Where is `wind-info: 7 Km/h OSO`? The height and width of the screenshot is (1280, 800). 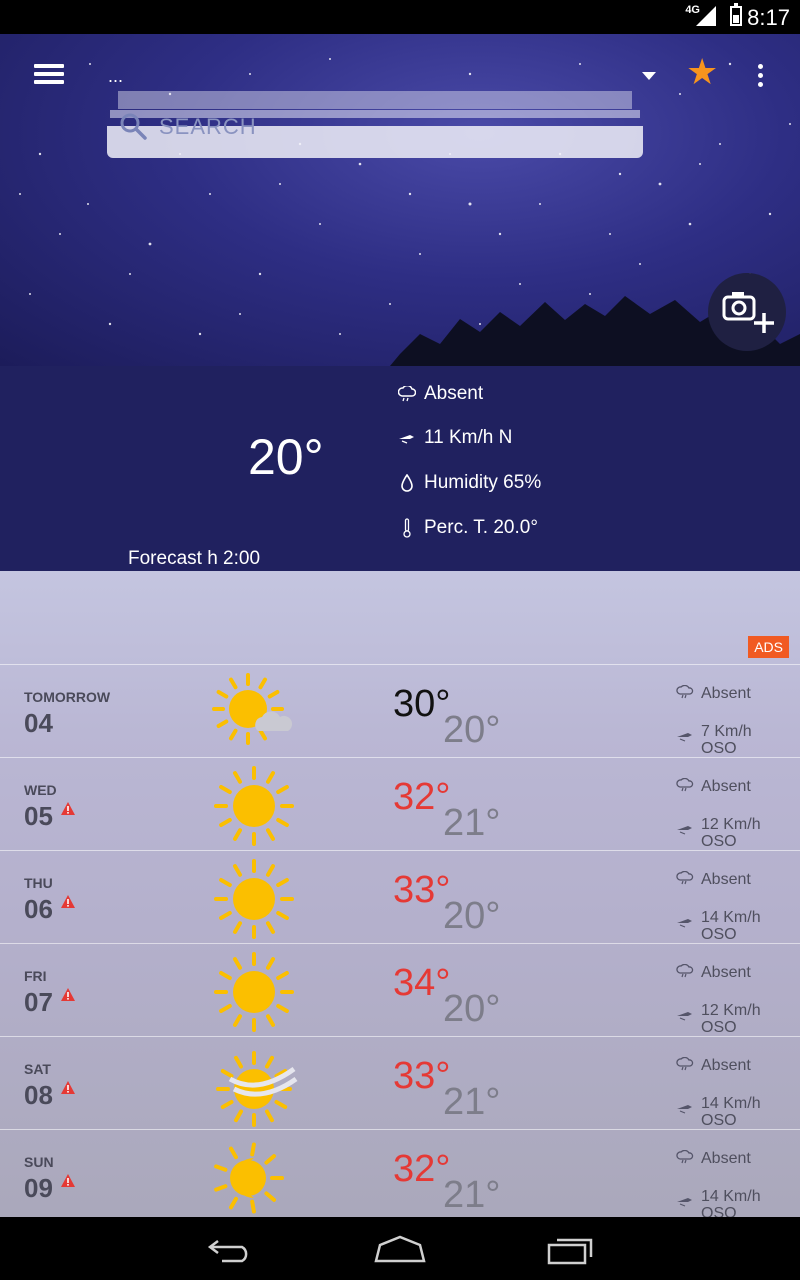
wind-info: 7 Km/h OSO is located at coordinates (746, 740).